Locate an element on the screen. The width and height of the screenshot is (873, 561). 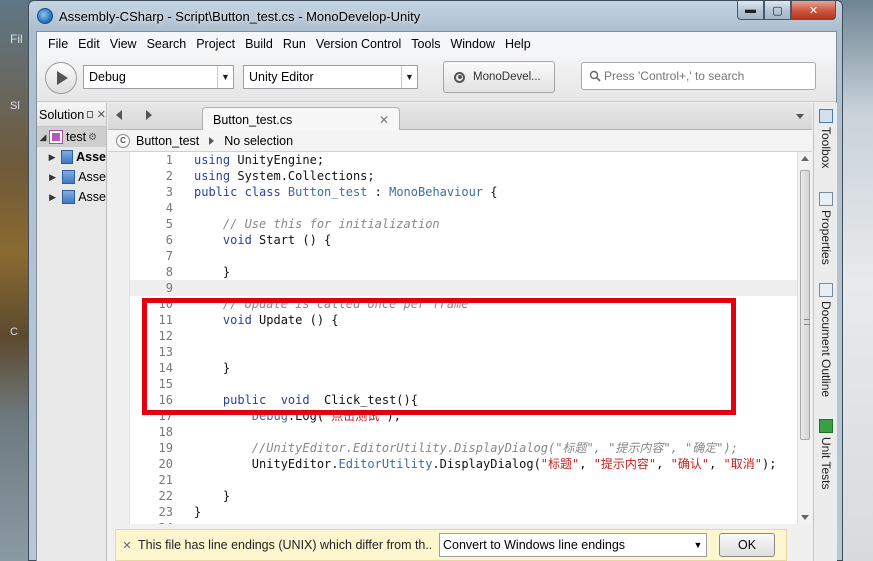
code-line: 18 is located at coordinates (463, 432).